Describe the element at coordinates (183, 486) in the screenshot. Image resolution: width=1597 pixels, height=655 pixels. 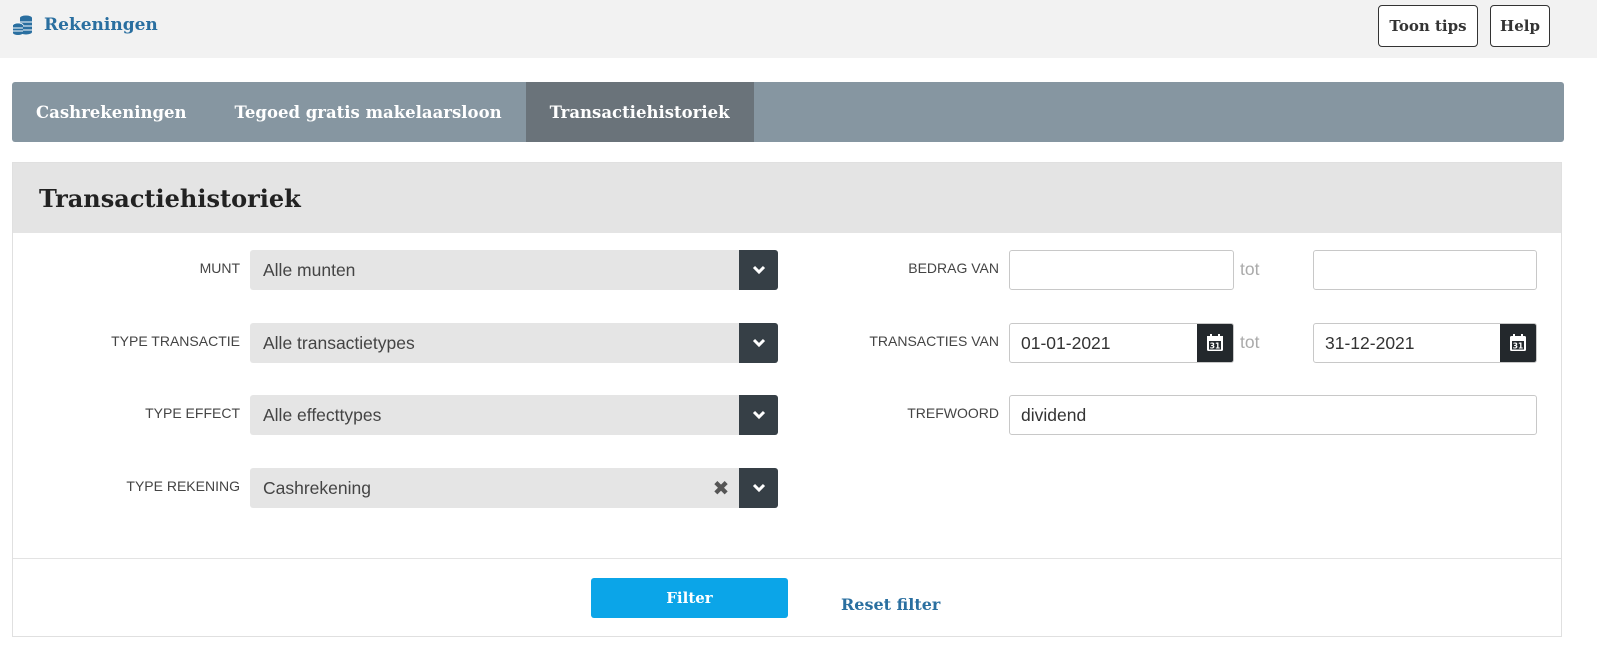
I see `type-rekening-label: TYPE REKENING` at that location.